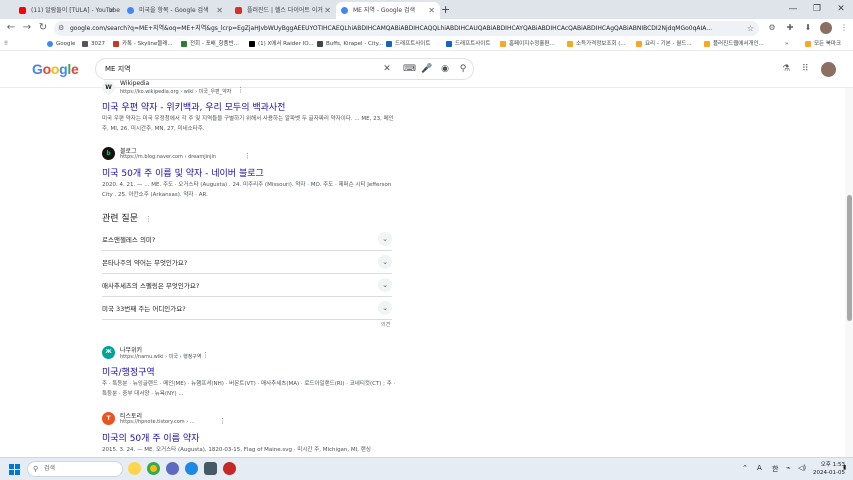  I want to click on tab-google-search-1: 미국을 항목 - Google 검색 ✕, so click(175, 10).